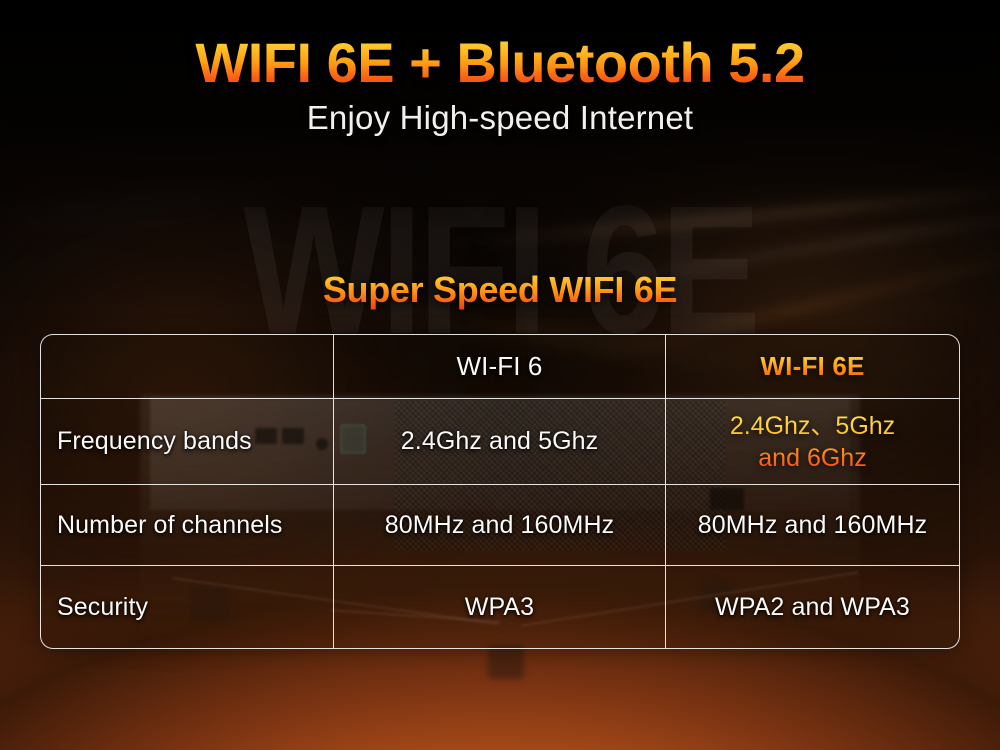  I want to click on section-title: Super Speed WIFI 6E, so click(500, 290).